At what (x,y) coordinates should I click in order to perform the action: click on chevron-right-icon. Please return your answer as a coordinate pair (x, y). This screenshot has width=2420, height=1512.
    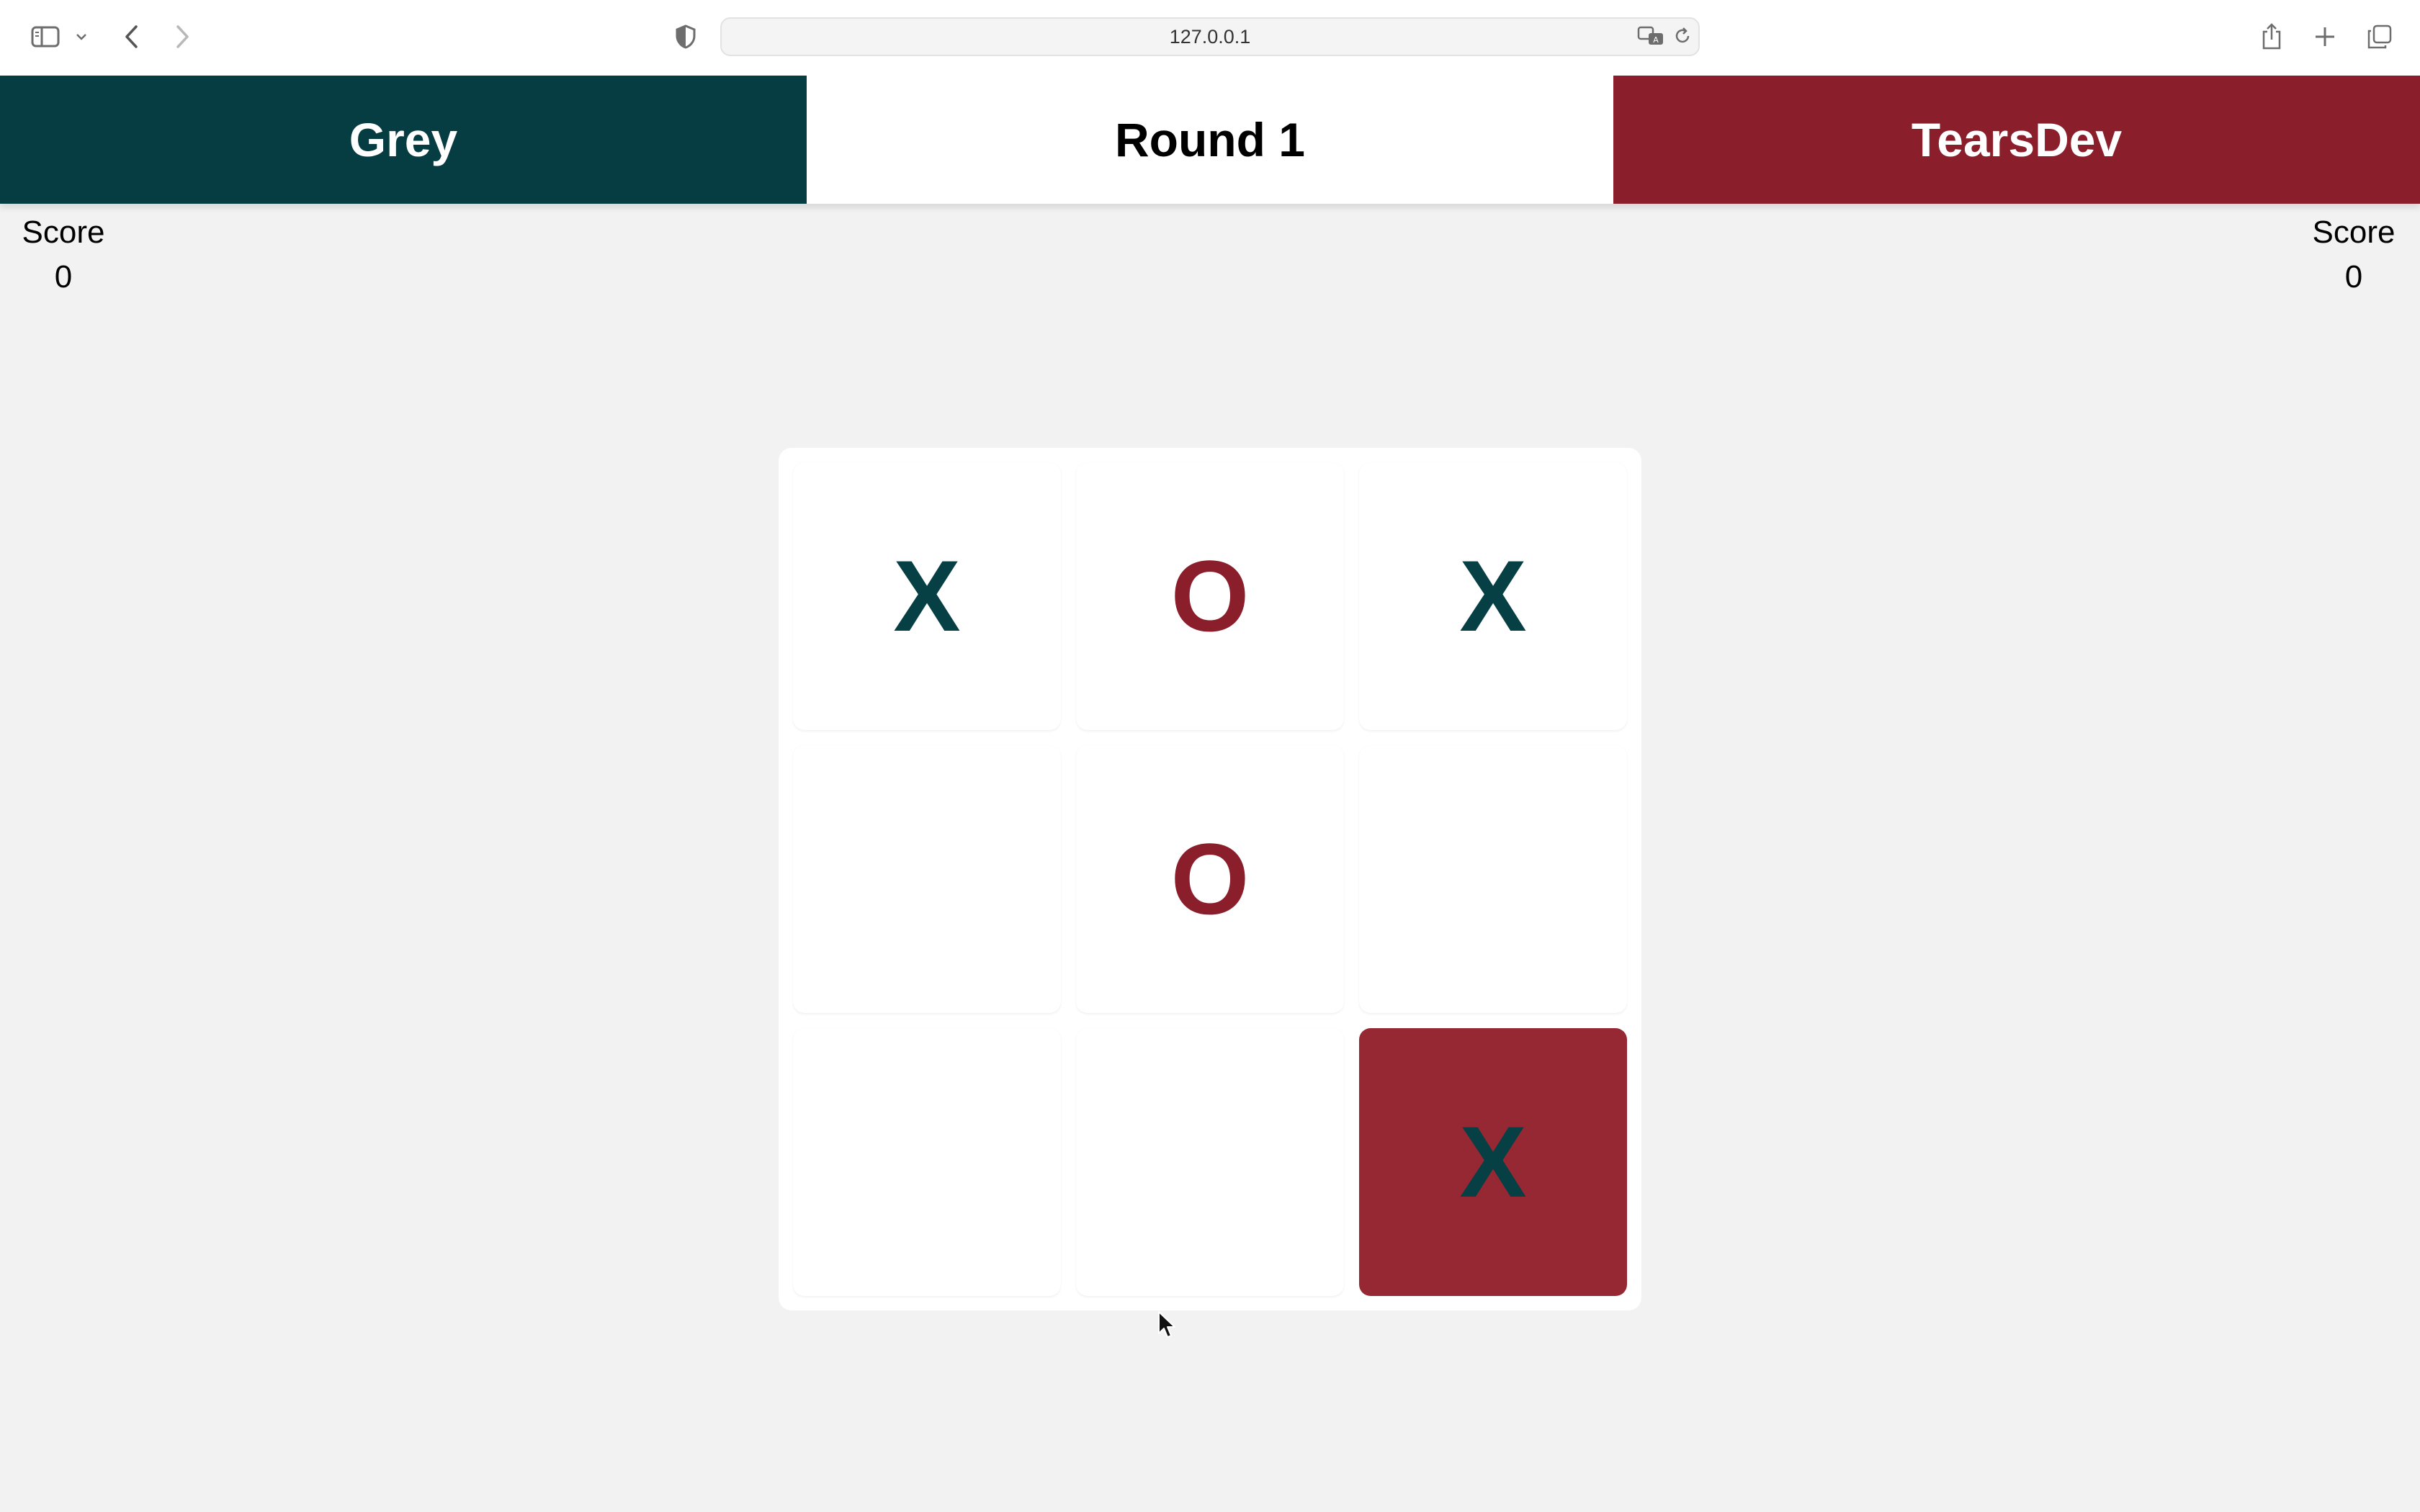
    Looking at the image, I should click on (182, 36).